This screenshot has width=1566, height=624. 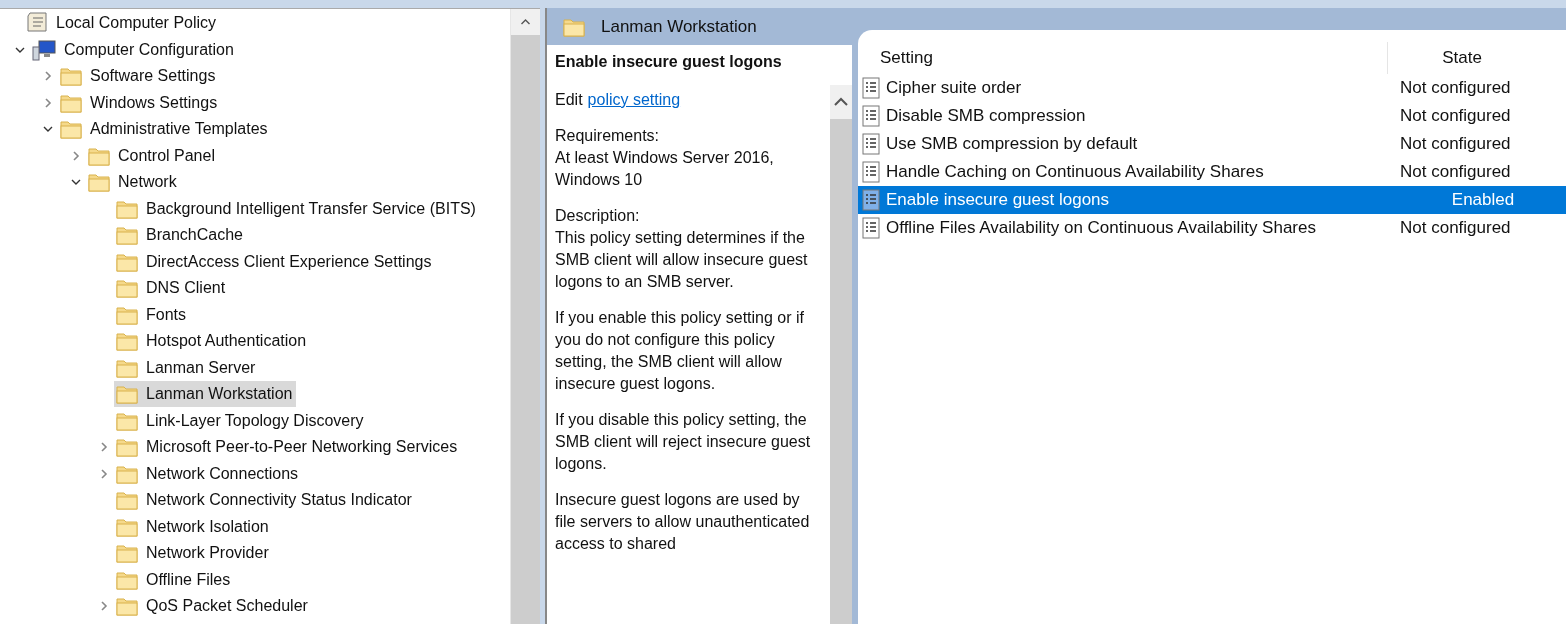 What do you see at coordinates (122, 23) in the screenshot?
I see `tree-item: Local Computer Policy` at bounding box center [122, 23].